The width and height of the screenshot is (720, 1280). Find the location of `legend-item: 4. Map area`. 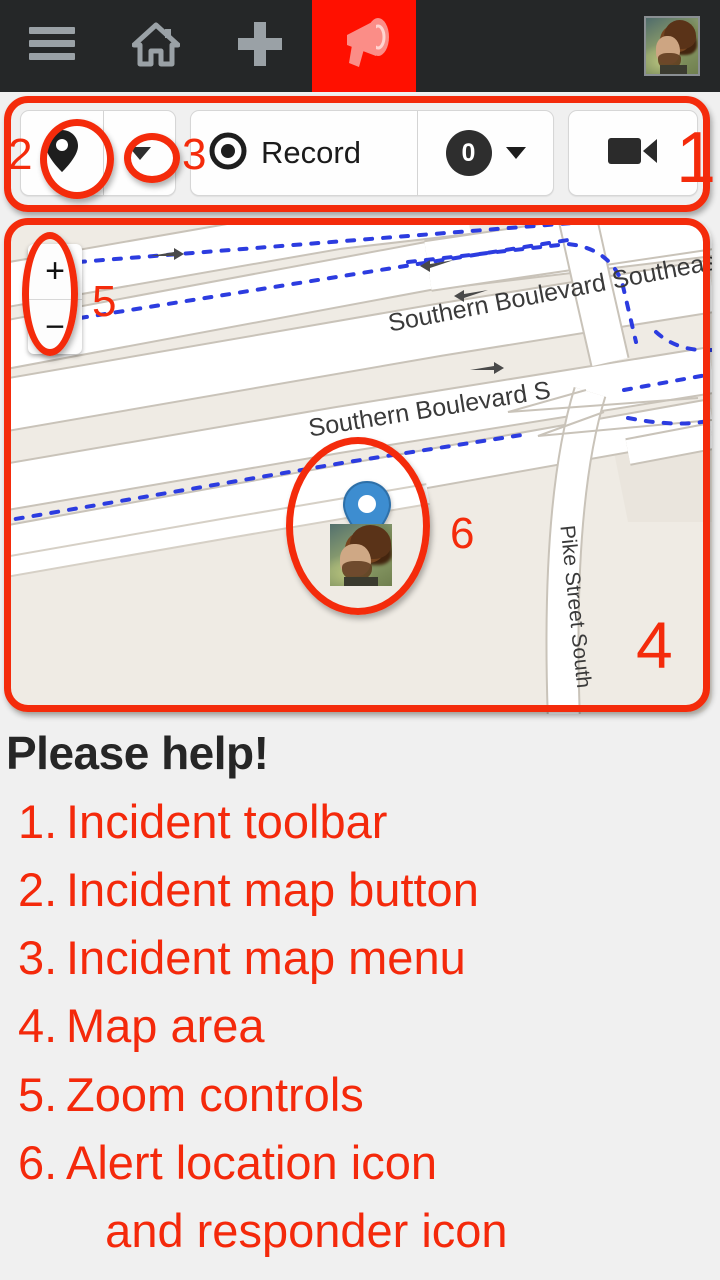

legend-item: 4. Map area is located at coordinates (360, 1026).